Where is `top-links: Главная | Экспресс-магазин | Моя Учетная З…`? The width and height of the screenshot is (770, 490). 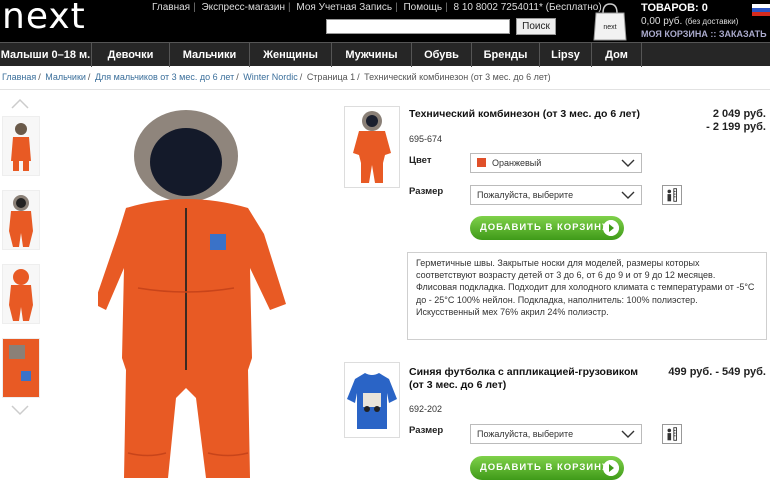 top-links: Главная | Экспресс-магазин | Моя Учетная З… is located at coordinates (377, 7).